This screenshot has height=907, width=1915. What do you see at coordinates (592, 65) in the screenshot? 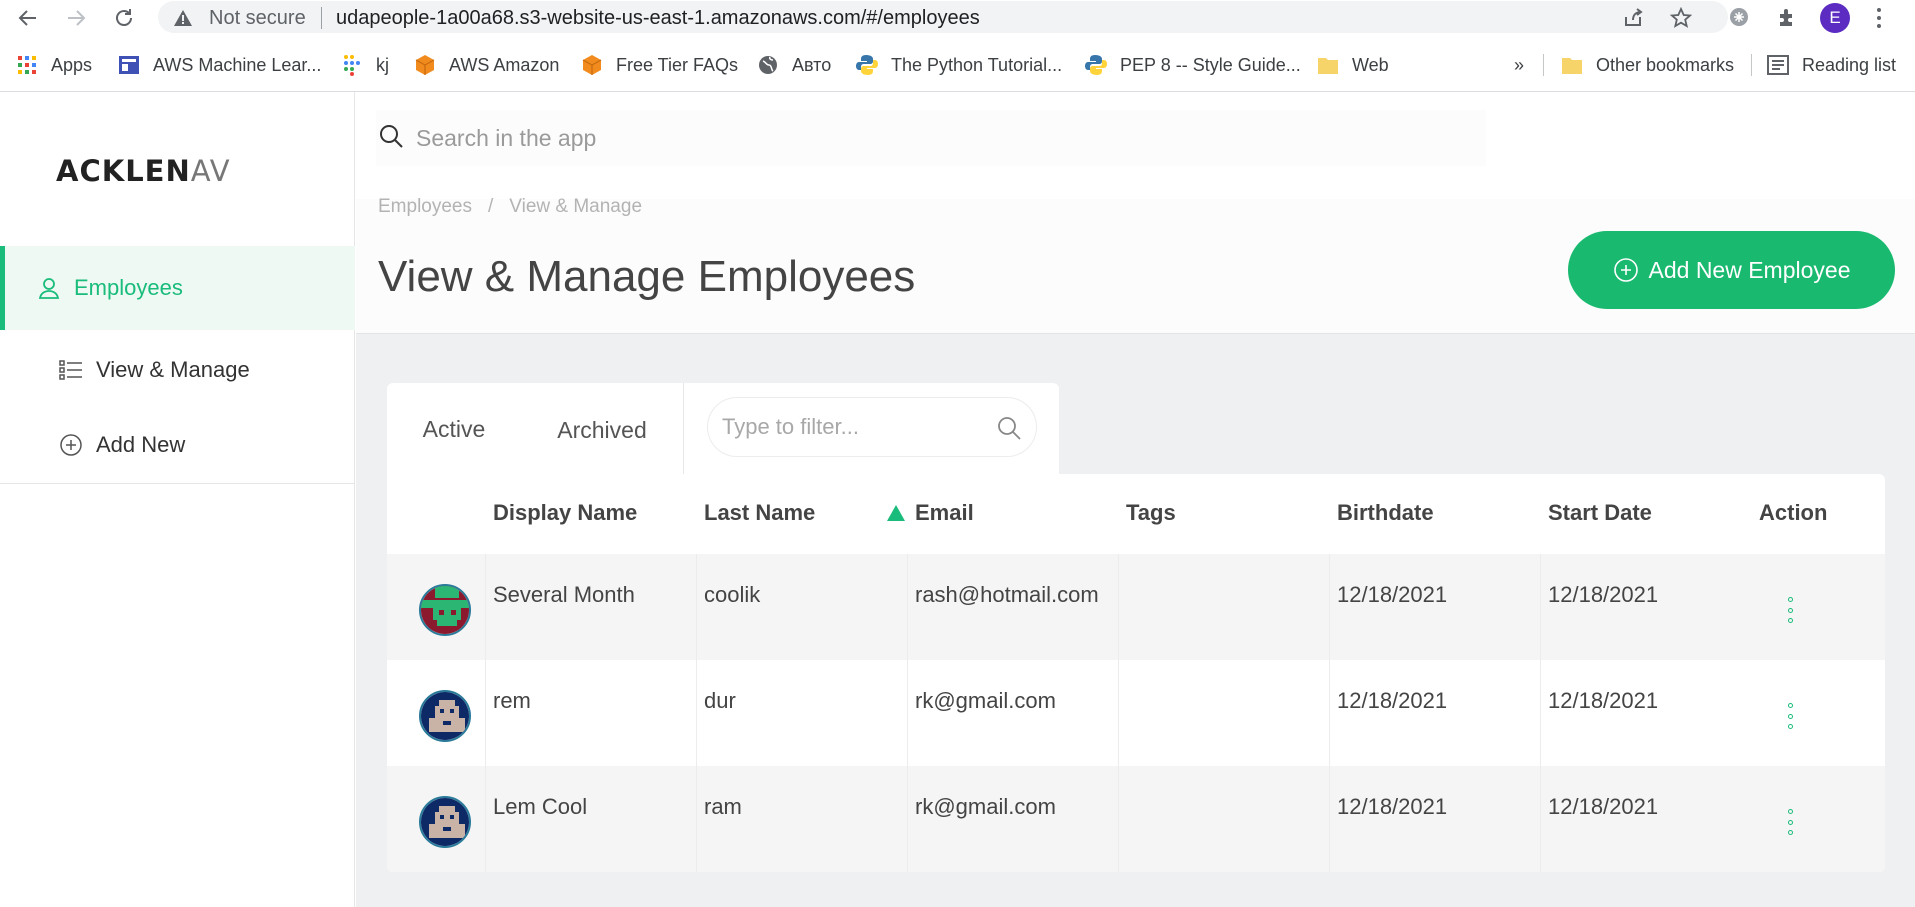
I see `aws-cube-icon` at bounding box center [592, 65].